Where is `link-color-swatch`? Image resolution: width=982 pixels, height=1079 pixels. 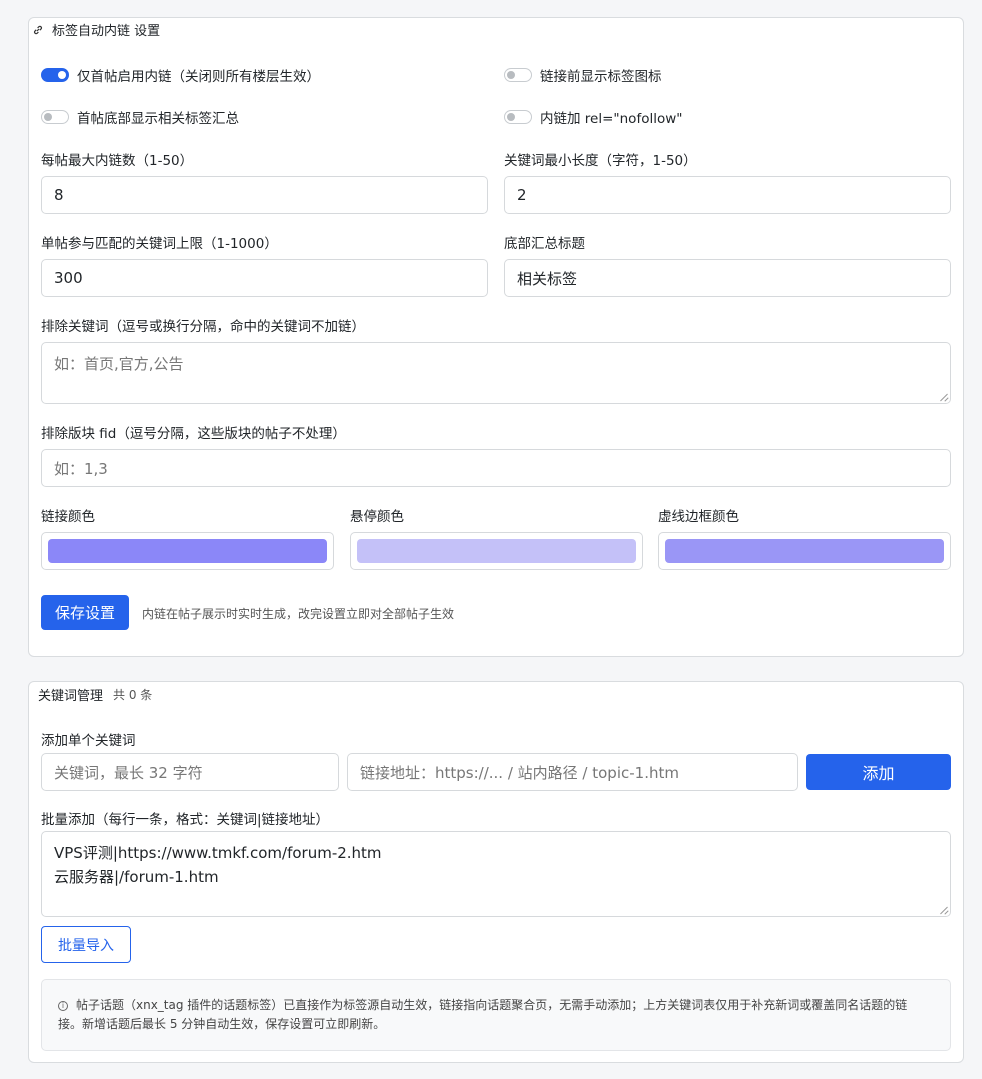 link-color-swatch is located at coordinates (187, 551).